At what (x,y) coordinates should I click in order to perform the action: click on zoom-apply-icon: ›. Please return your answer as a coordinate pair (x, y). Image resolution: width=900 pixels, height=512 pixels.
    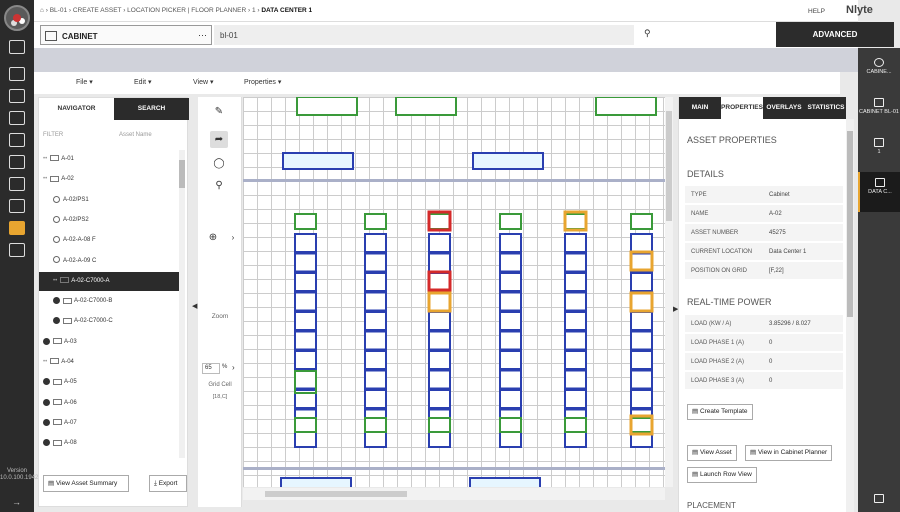
    Looking at the image, I should click on (233, 367).